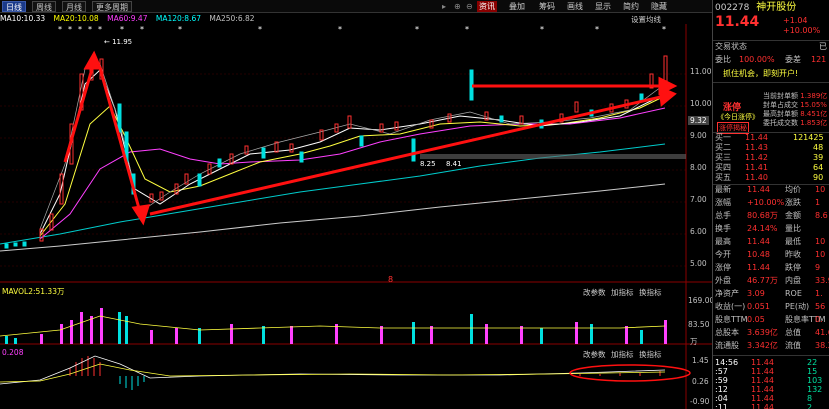  Describe the element at coordinates (118, 42) in the screenshot. I see `high-annotation: ← 11.95` at that location.